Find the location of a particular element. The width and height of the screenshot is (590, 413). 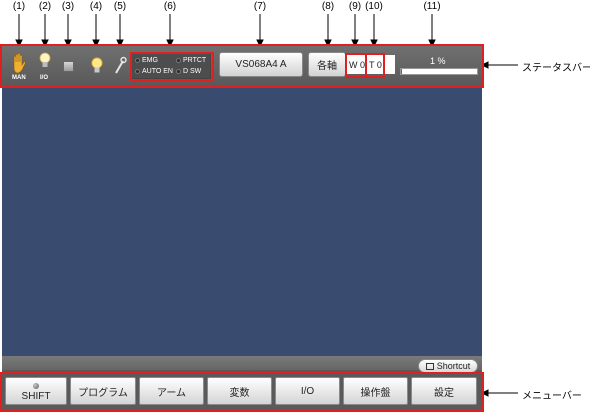

shortcut-button: Shortcut is located at coordinates (448, 366).